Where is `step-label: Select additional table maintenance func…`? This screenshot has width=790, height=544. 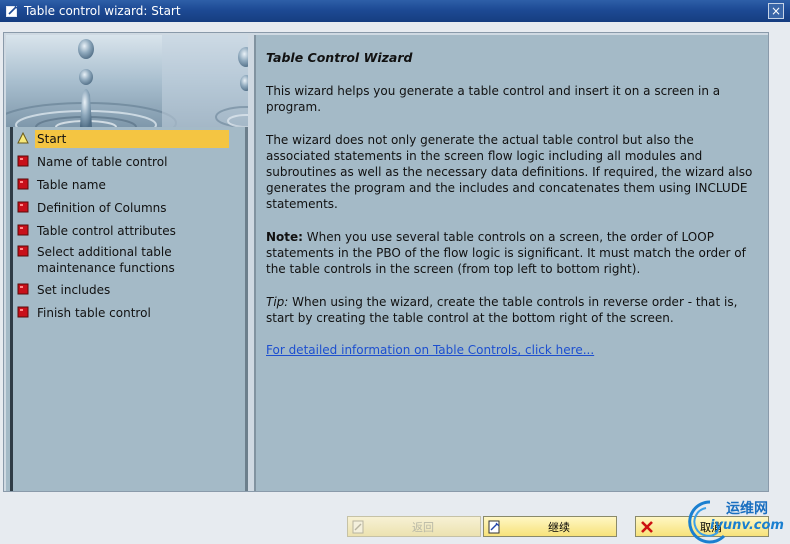 step-label: Select additional table maintenance func… is located at coordinates (106, 260).